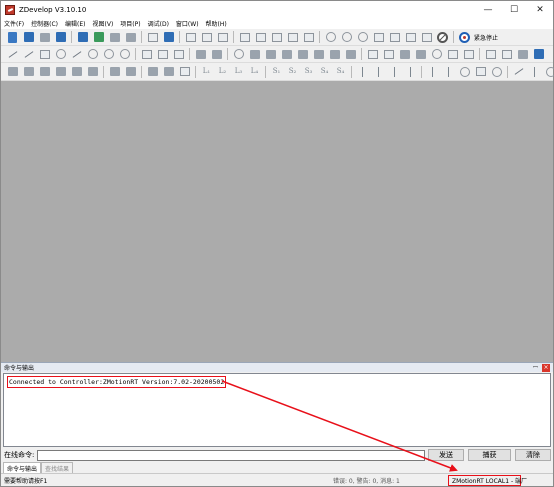 The width and height of the screenshot is (554, 487). Describe the element at coordinates (496, 71) in the screenshot. I see `instruction-button` at that location.